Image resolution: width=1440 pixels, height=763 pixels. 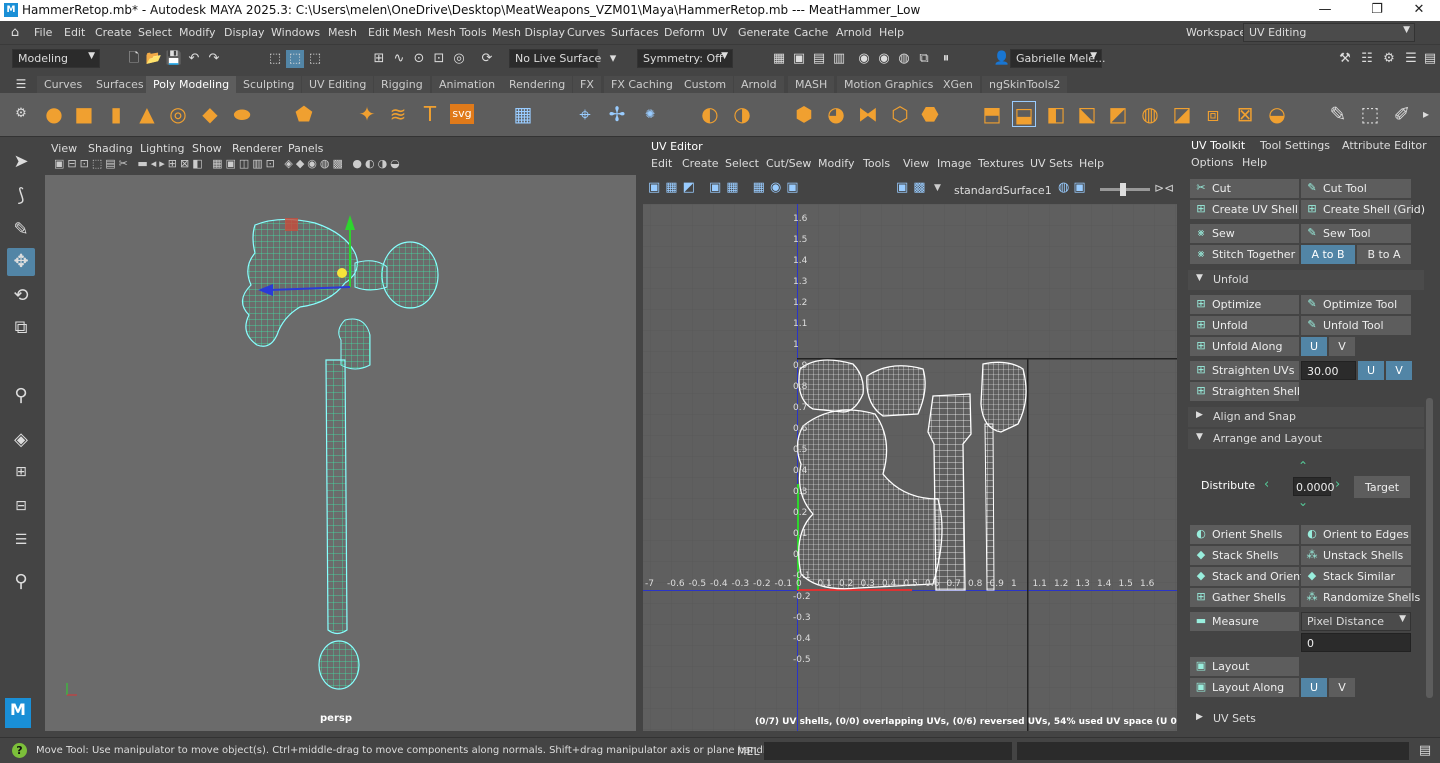 What do you see at coordinates (1303, 466) in the screenshot?
I see `distribute-up-icon: ⌃` at bounding box center [1303, 466].